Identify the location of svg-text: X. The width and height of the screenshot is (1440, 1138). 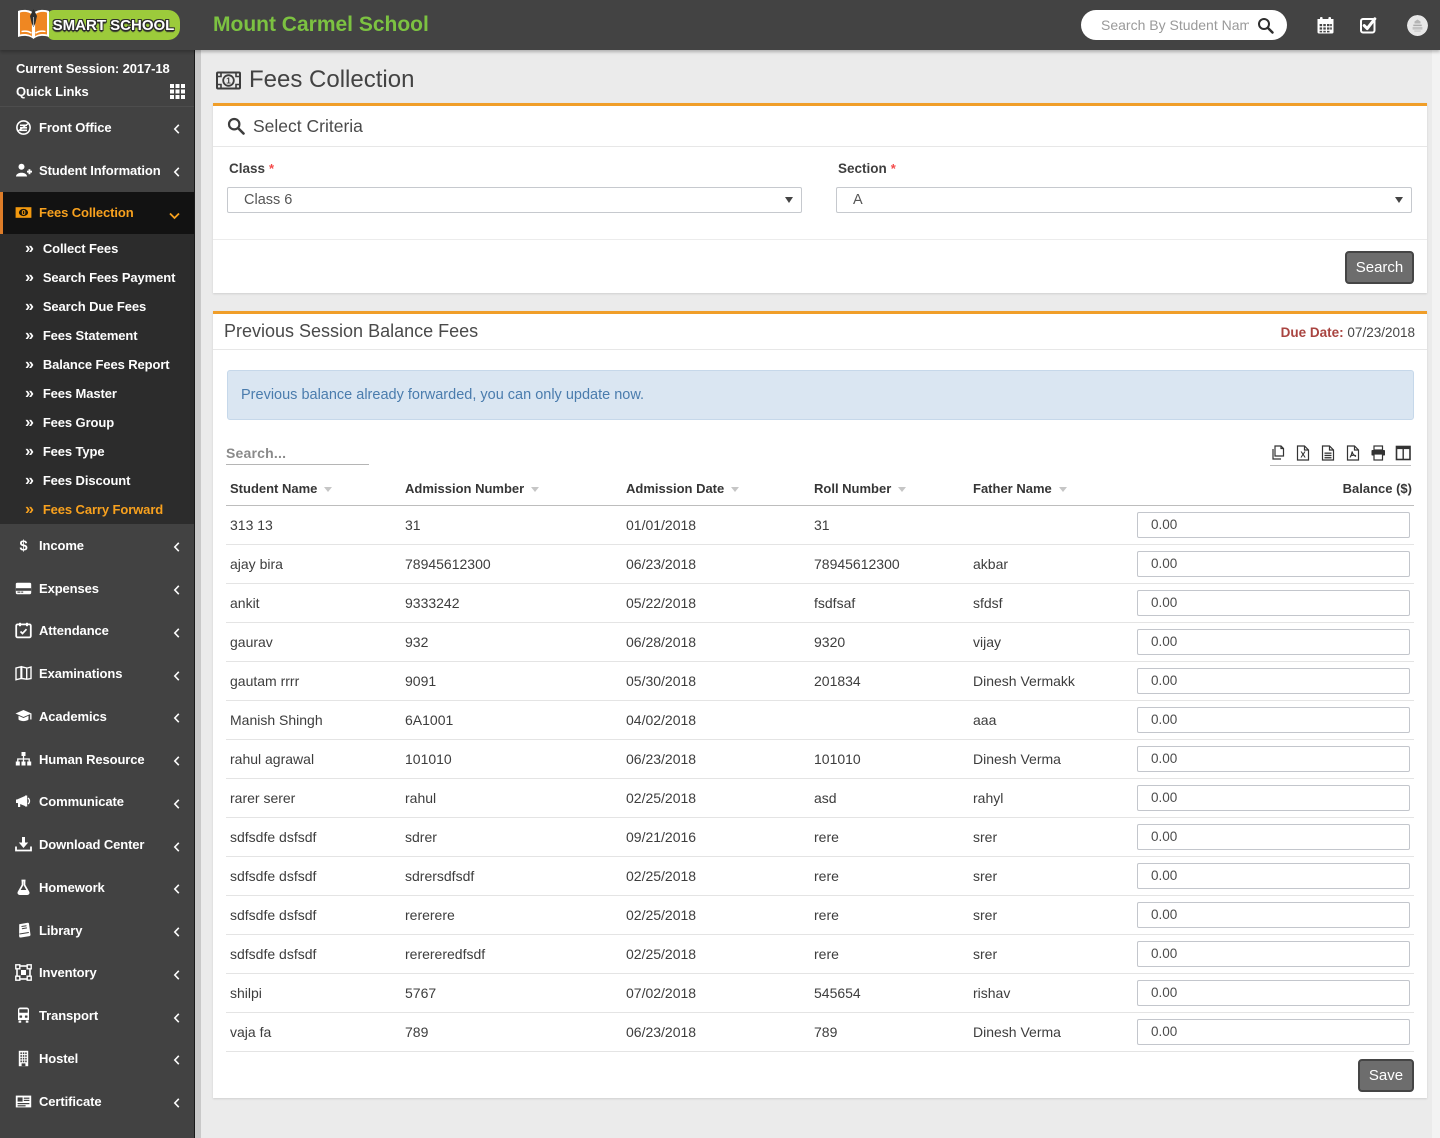
(1303, 455).